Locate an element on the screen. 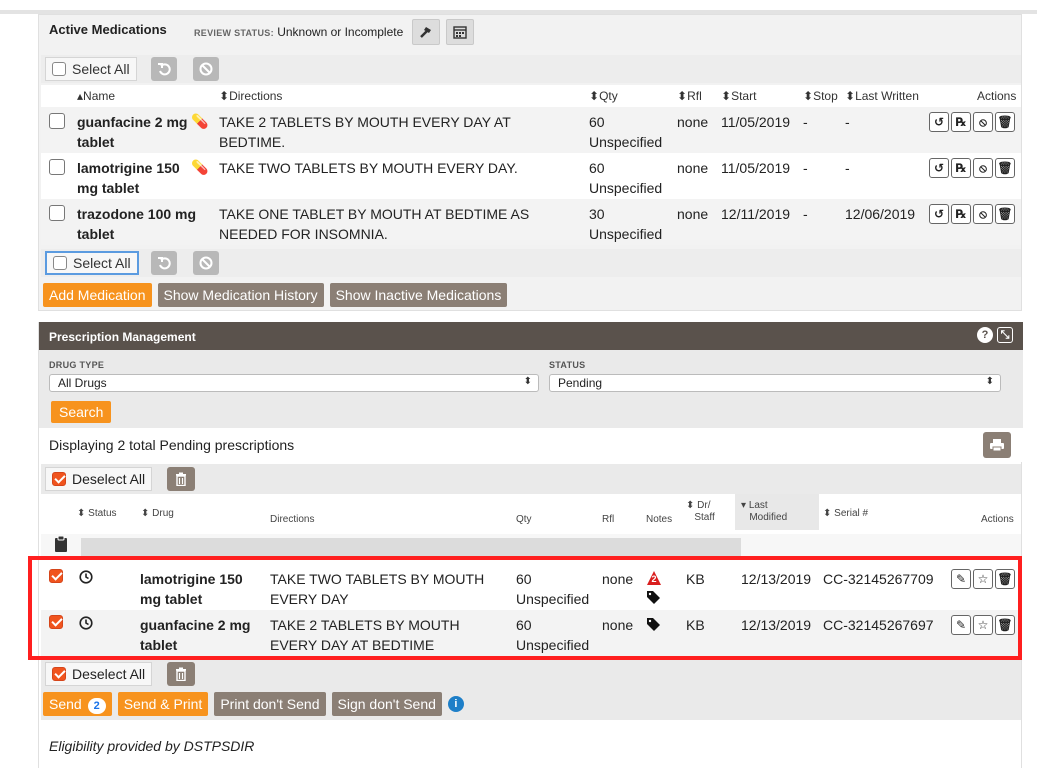  print-button is located at coordinates (997, 445).